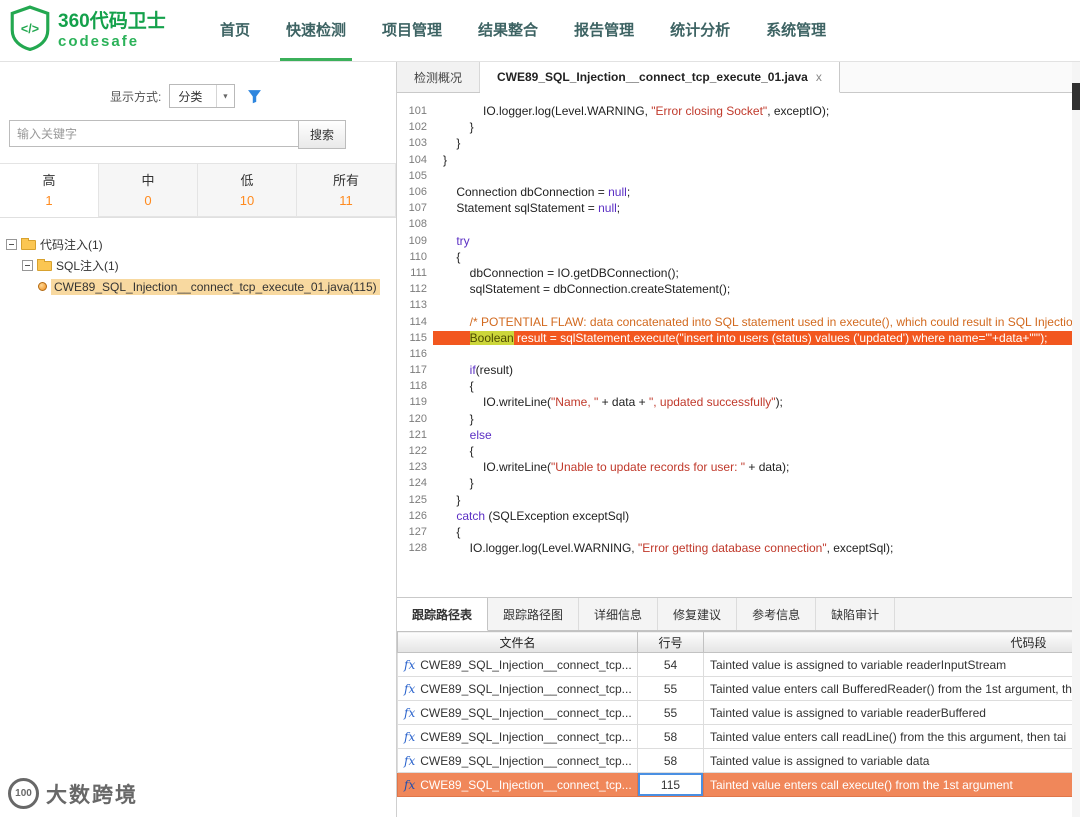 Image resolution: width=1080 pixels, height=817 pixels. Describe the element at coordinates (254, 96) in the screenshot. I see `filter-icon` at that location.